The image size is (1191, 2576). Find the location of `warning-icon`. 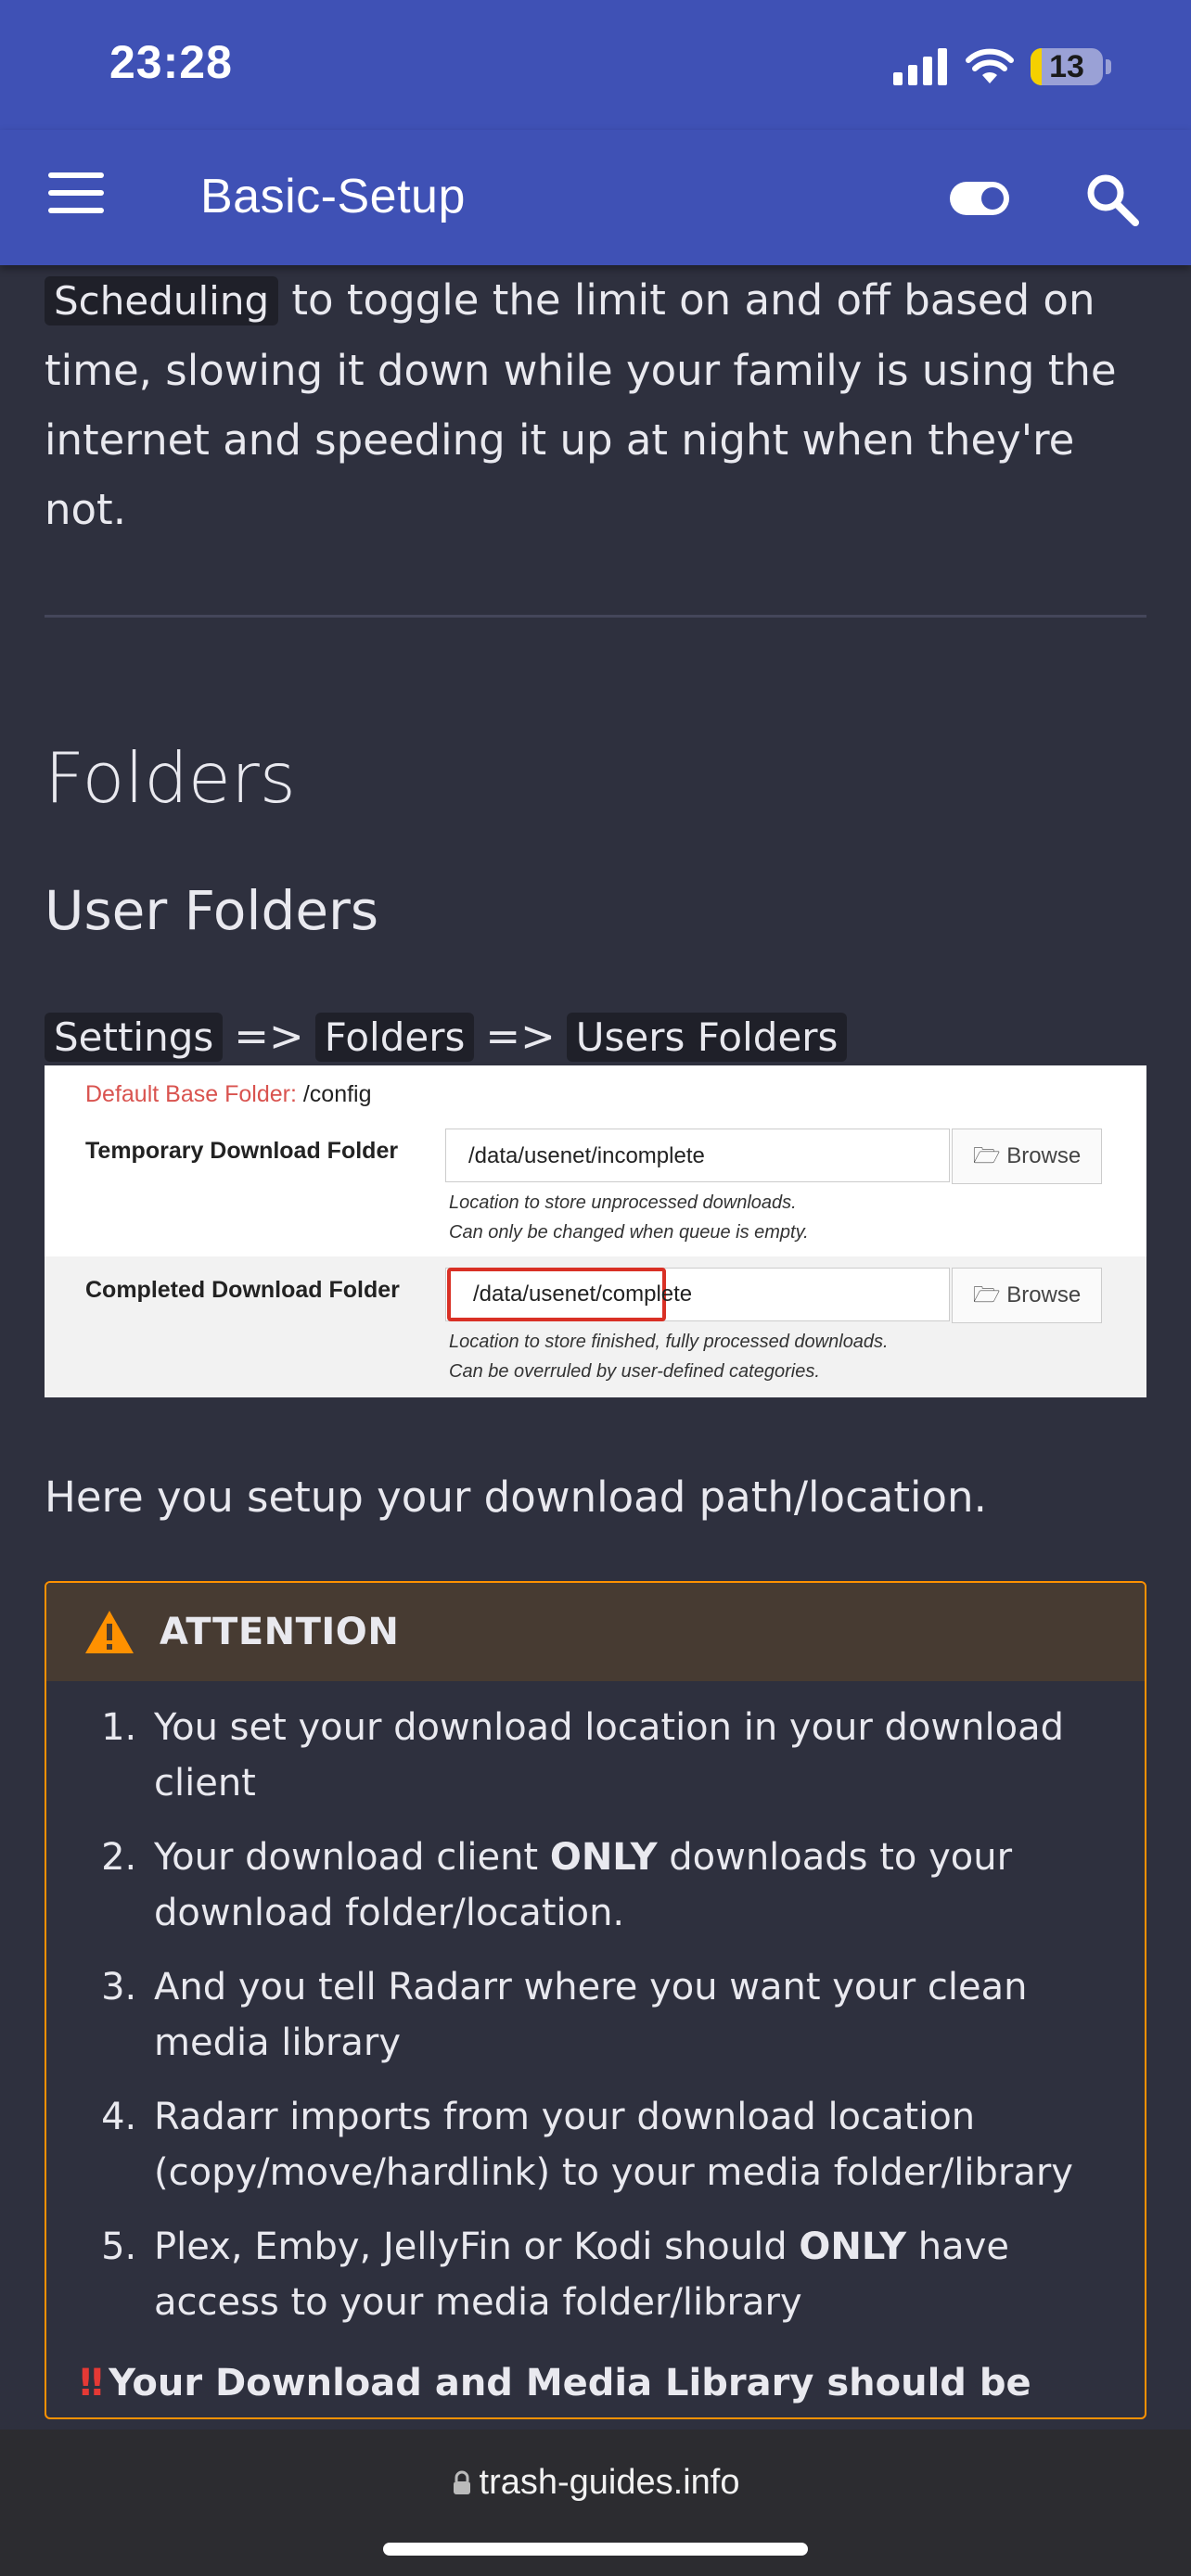

warning-icon is located at coordinates (109, 1632).